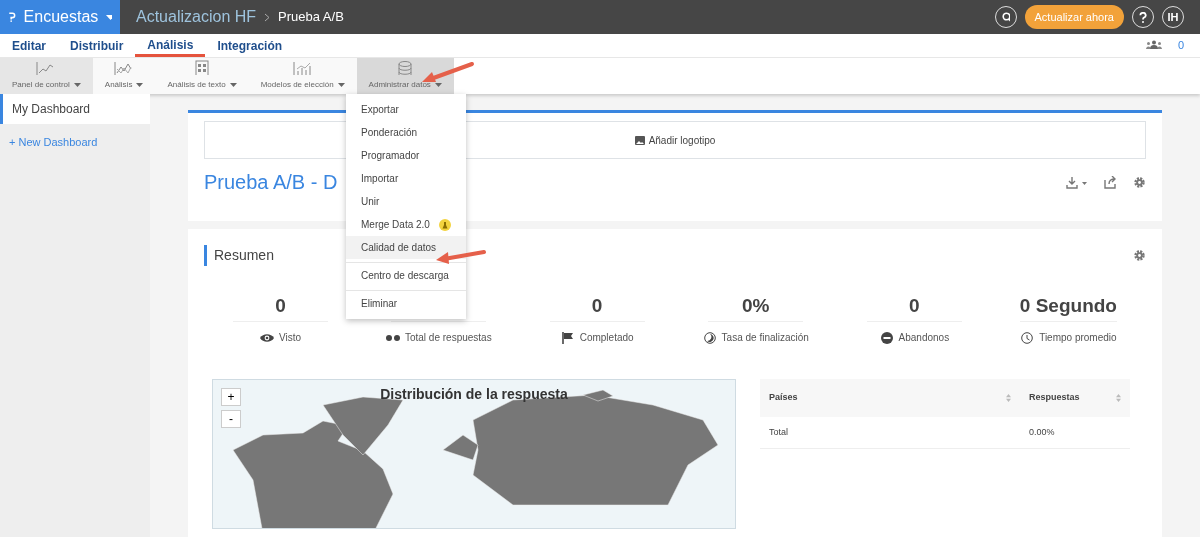 Image resolution: width=1200 pixels, height=537 pixels. What do you see at coordinates (29, 46) in the screenshot?
I see `nav-tab: Editar` at bounding box center [29, 46].